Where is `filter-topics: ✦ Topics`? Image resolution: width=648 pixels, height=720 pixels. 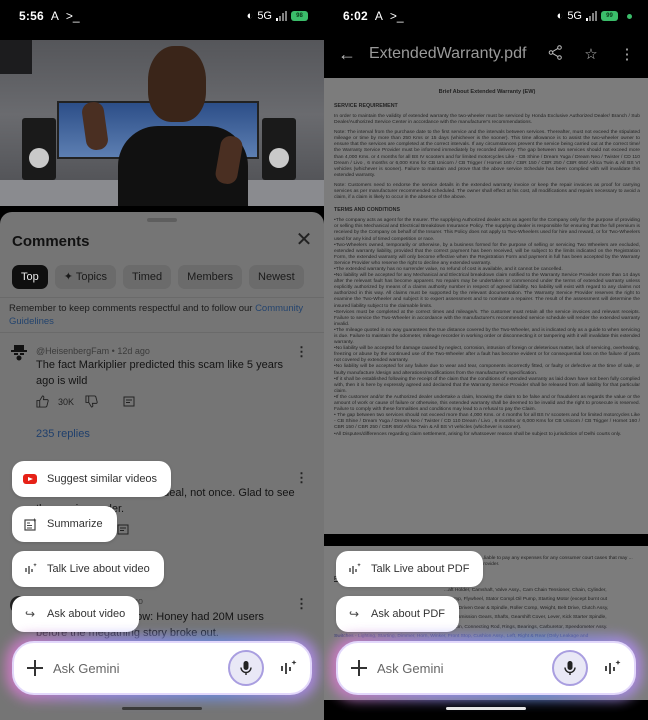 filter-topics: ✦ Topics is located at coordinates (85, 277).